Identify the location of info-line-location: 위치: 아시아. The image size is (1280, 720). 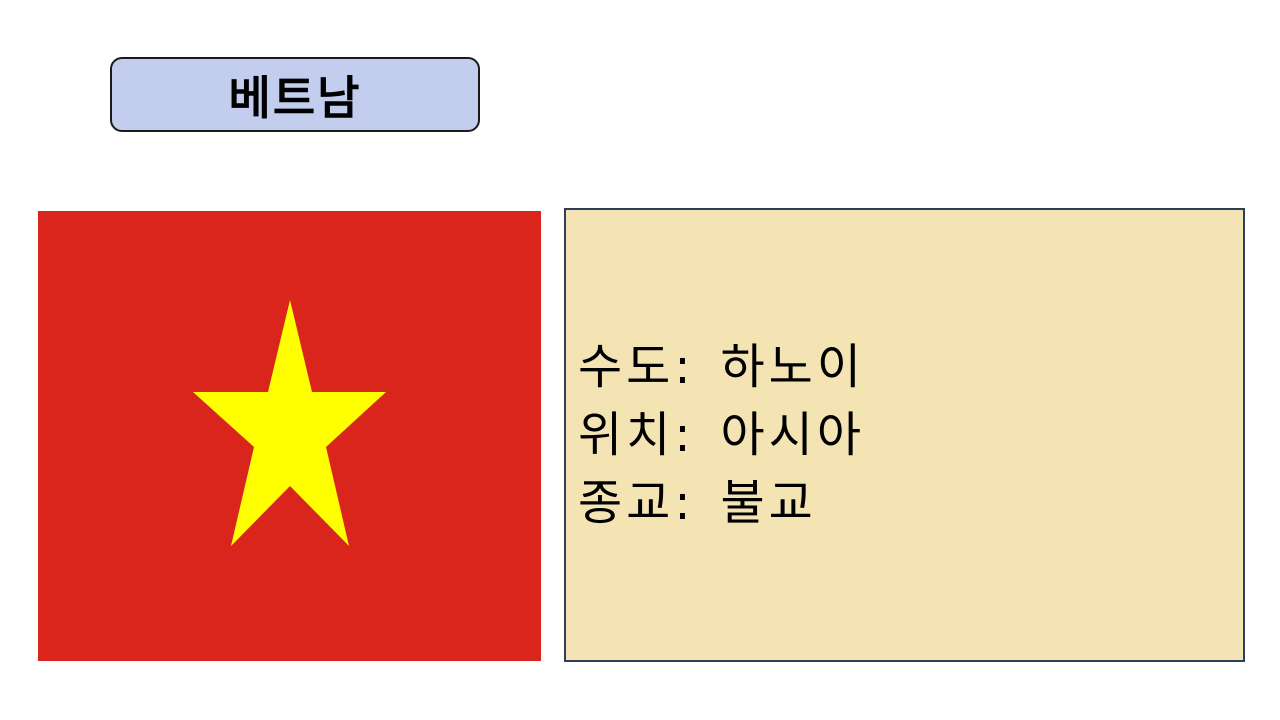
(910, 435).